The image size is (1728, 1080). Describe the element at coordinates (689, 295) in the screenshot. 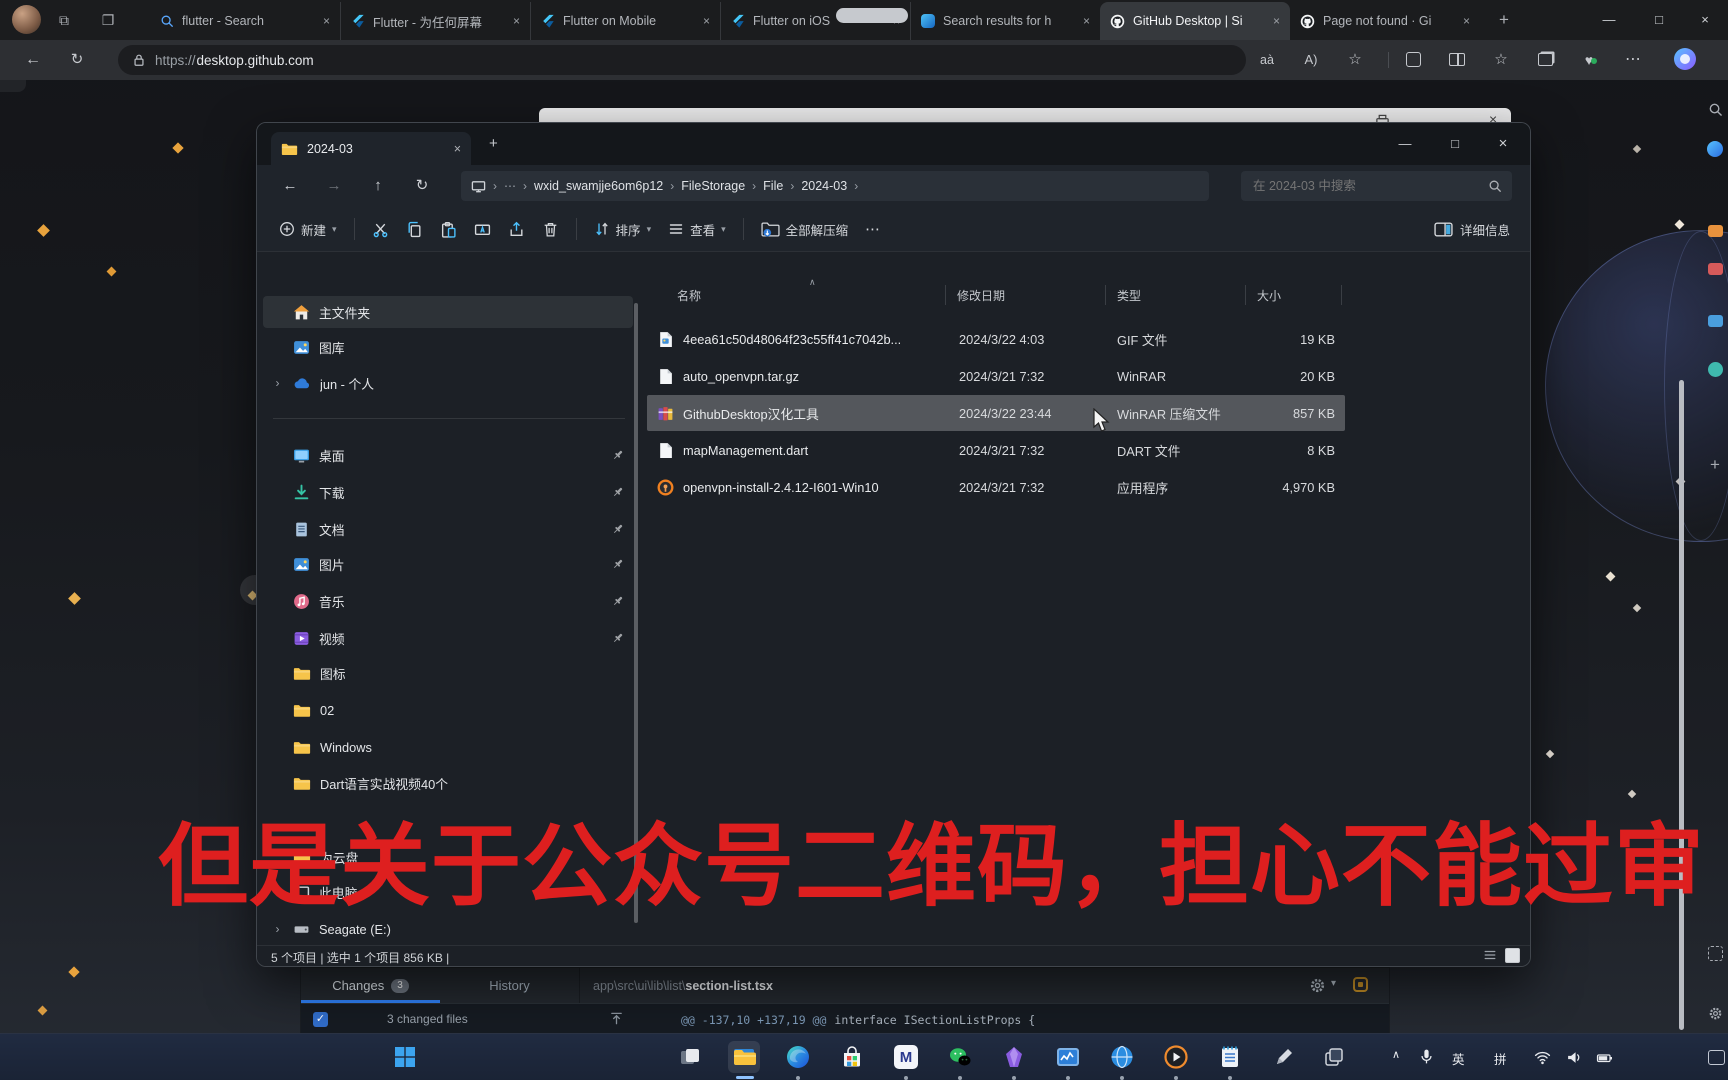

I see `column-header-name: 名称` at that location.